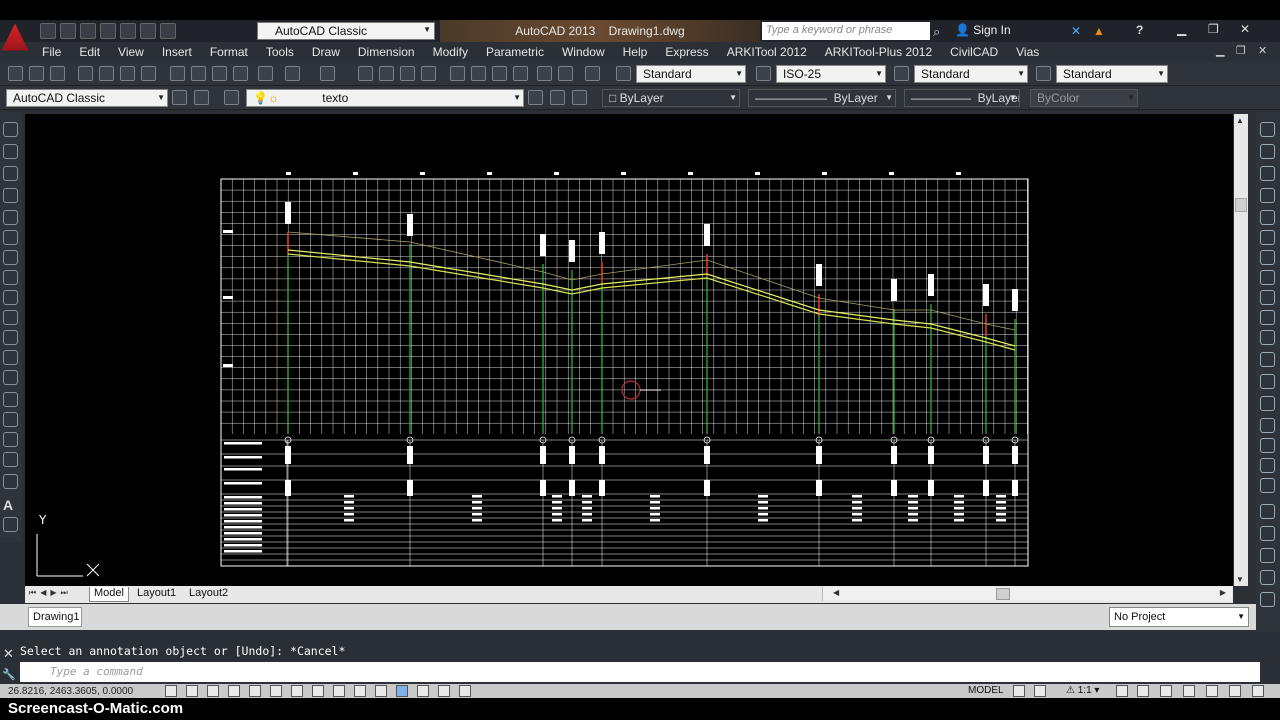 The width and height of the screenshot is (1280, 720). What do you see at coordinates (941, 32) in the screenshot?
I see `binoculars-icon: ⌕` at bounding box center [941, 32].